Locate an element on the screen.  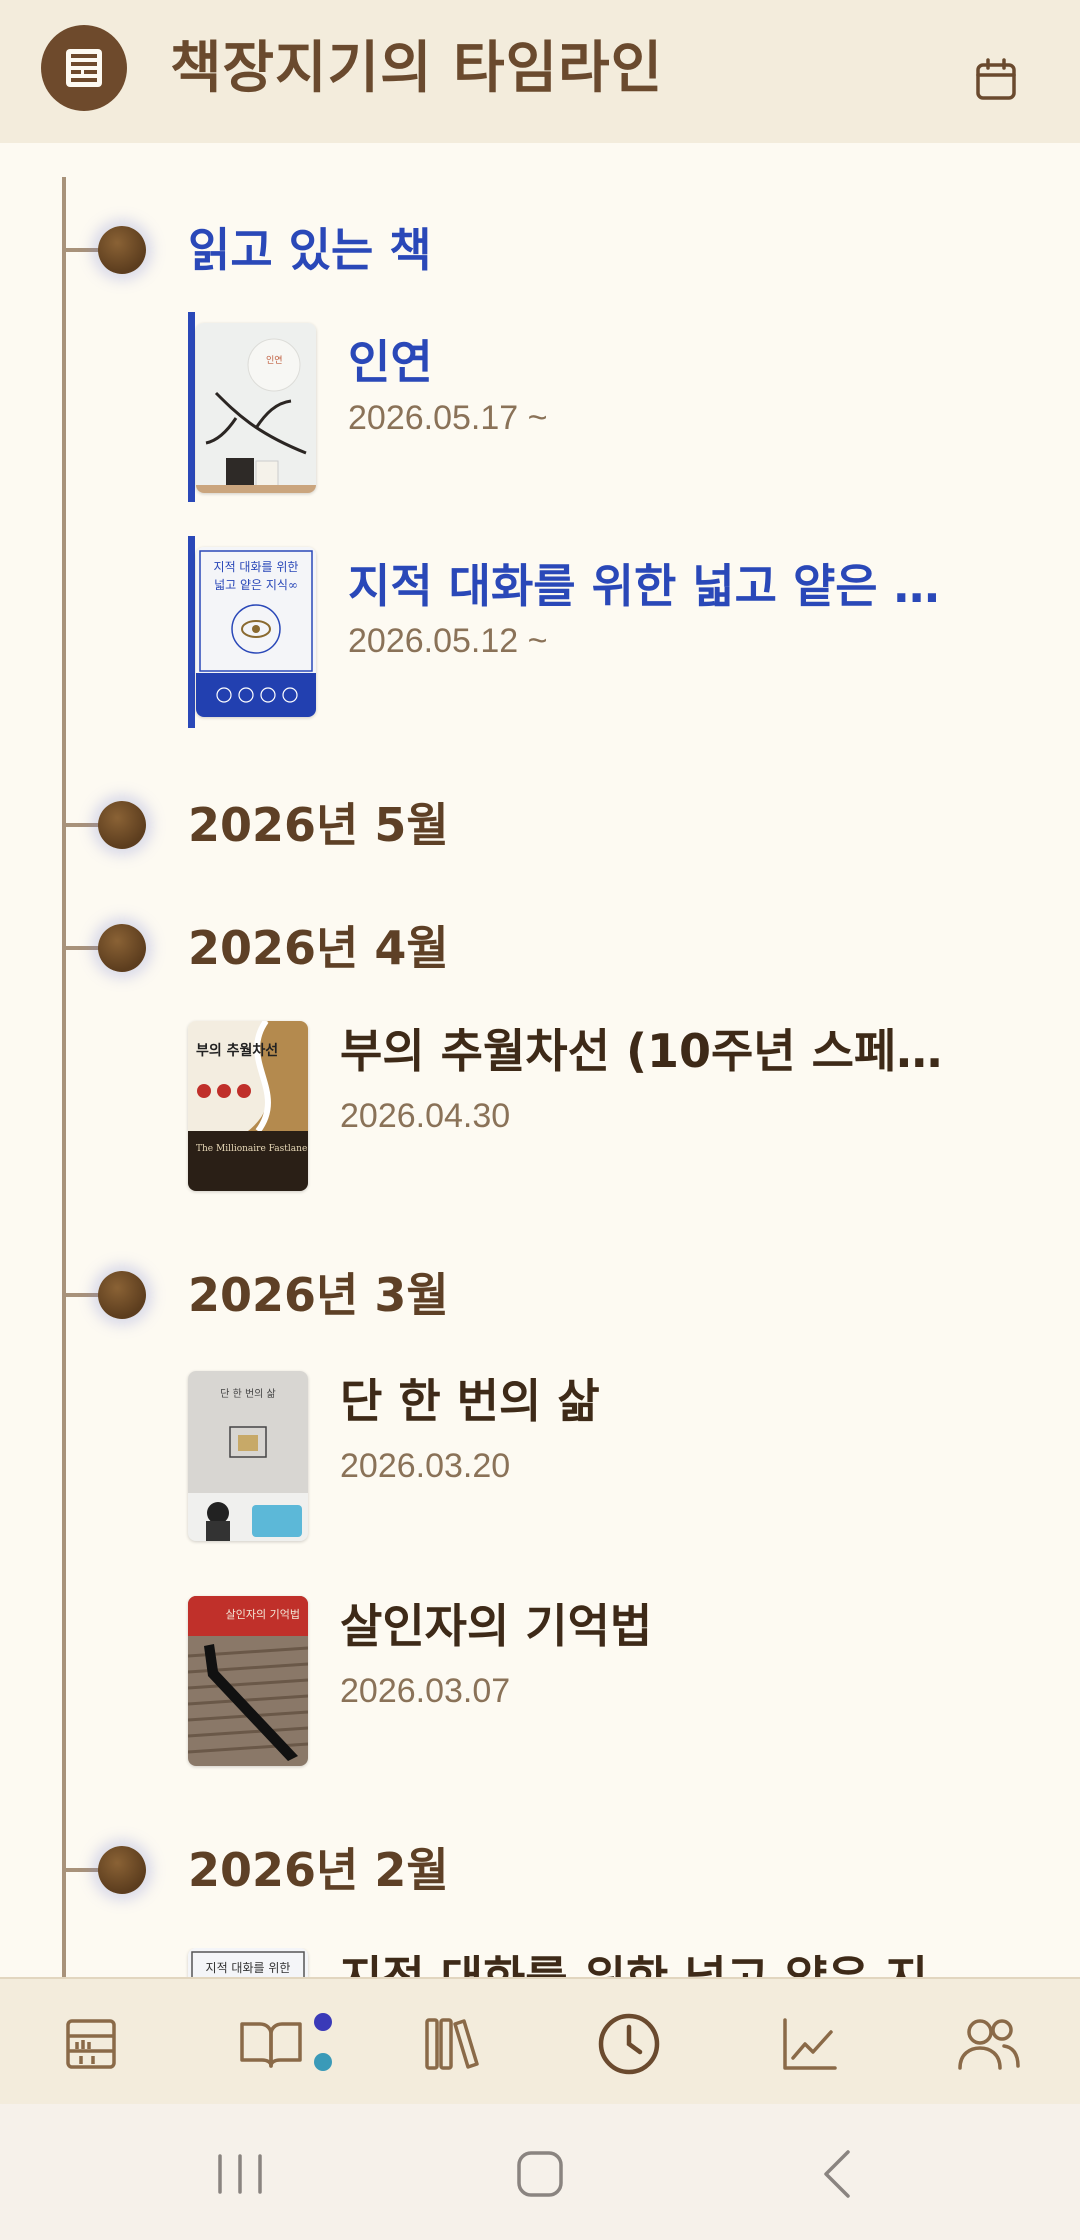
book-cover: 단 한 번의 삶 is located at coordinates (248, 1456).